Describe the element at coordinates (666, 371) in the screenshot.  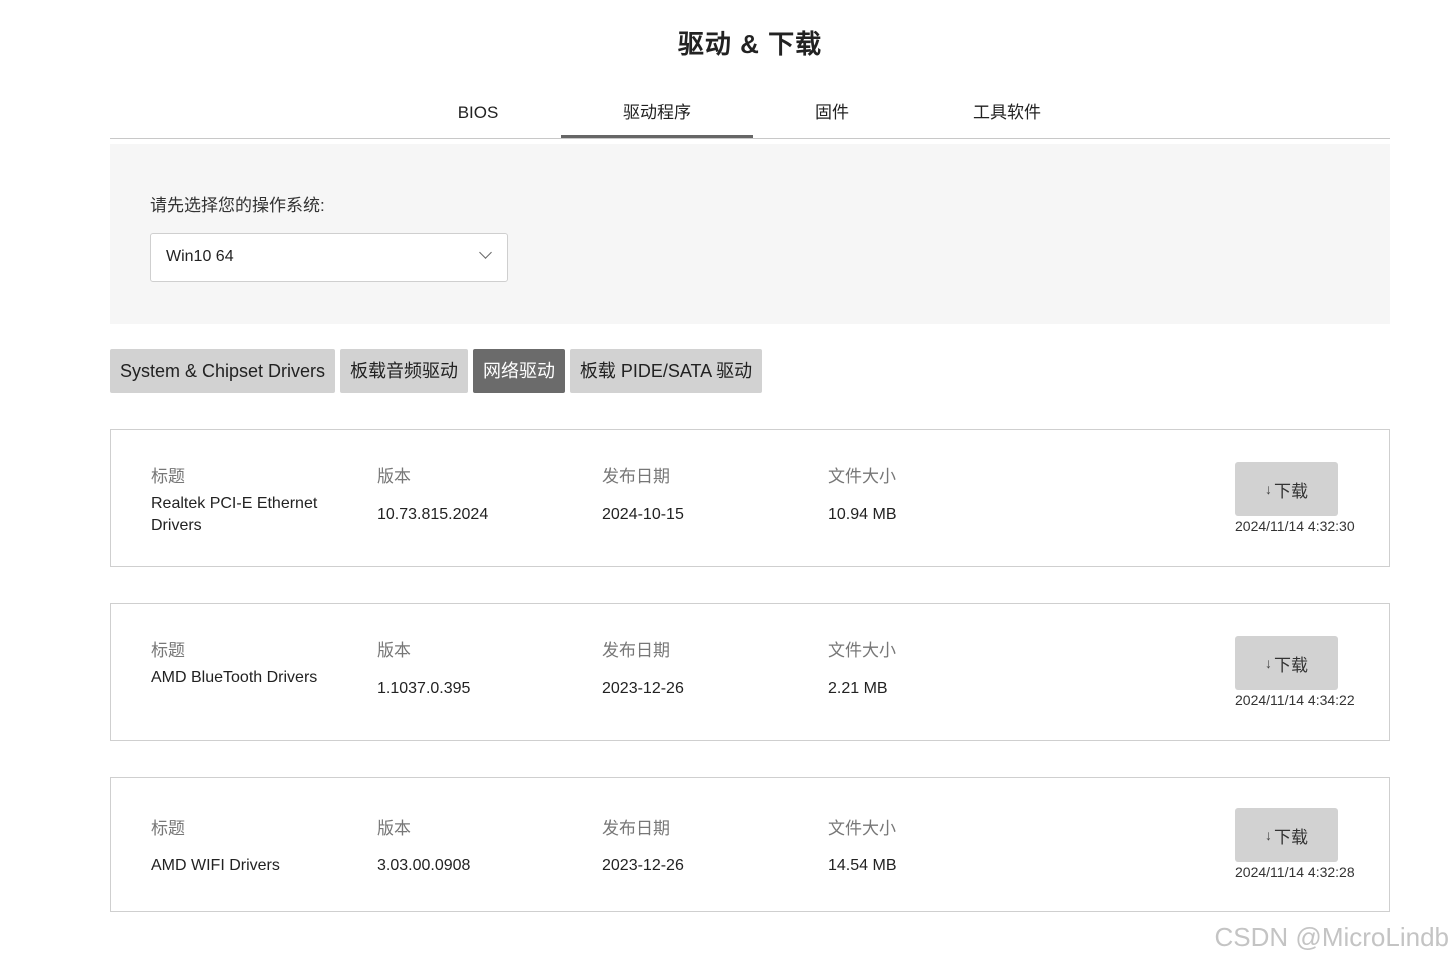
I see `category-pide-sata: 板载 PIDE/SATA 驱动` at that location.